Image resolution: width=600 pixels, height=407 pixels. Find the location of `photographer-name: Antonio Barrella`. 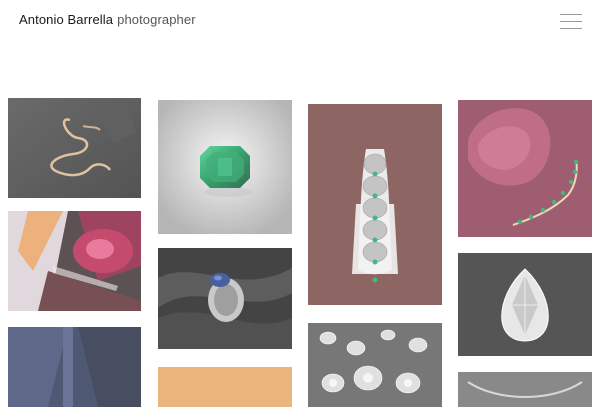

photographer-name: Antonio Barrella is located at coordinates (66, 19).